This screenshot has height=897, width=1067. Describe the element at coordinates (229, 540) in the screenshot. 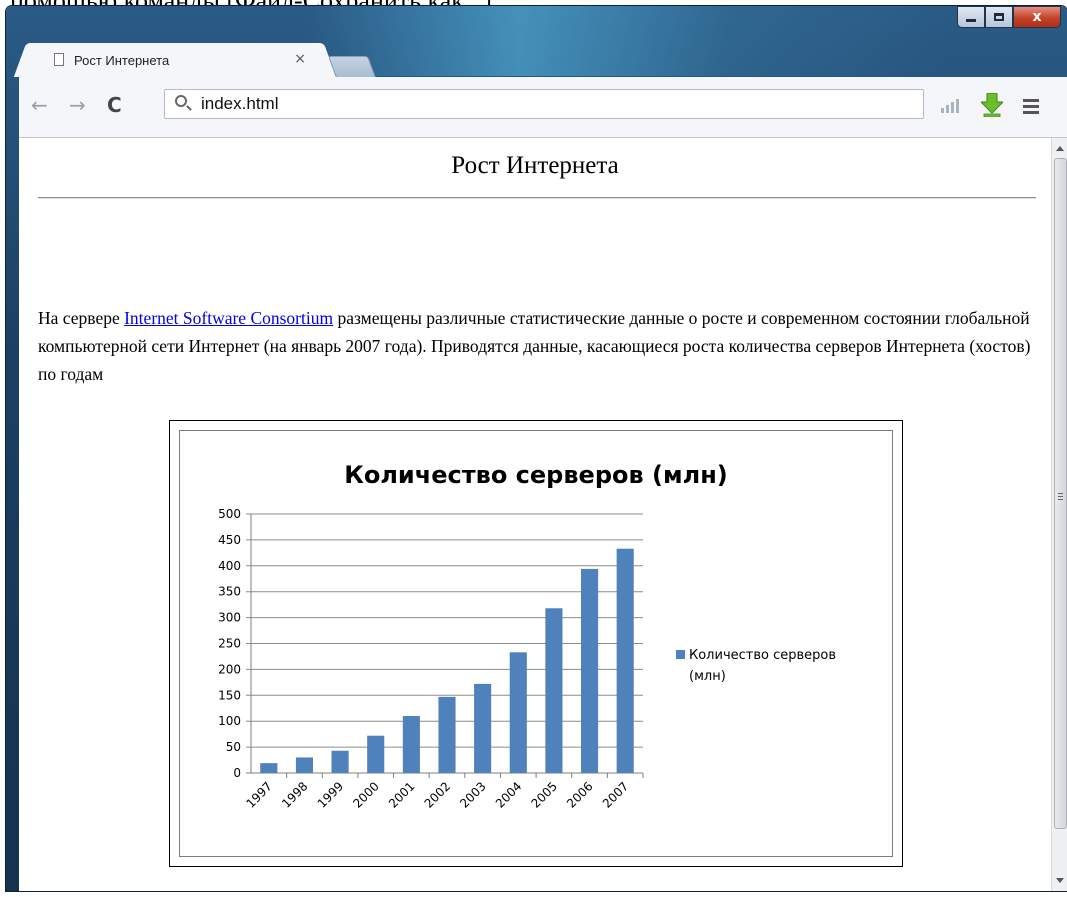

I see `y-tick-label: 450` at that location.